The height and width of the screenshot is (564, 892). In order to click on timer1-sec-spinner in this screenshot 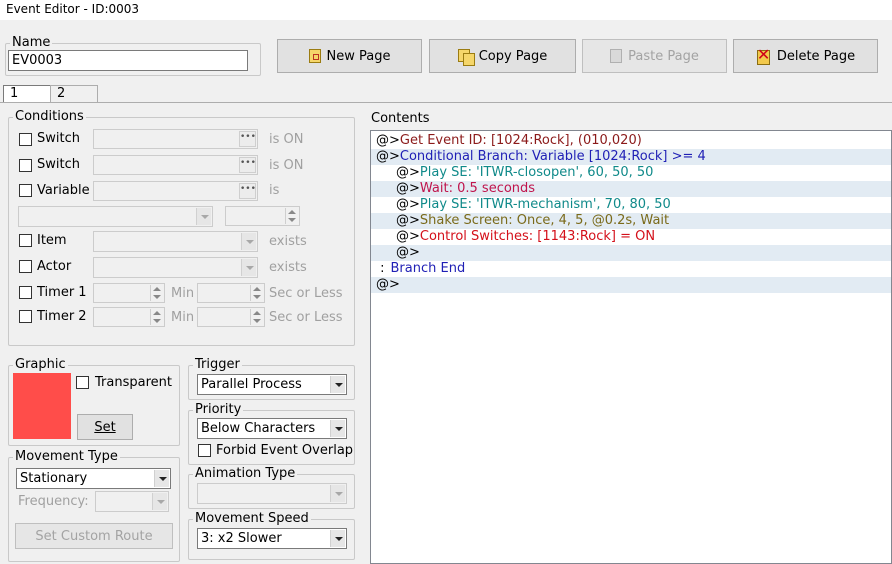, I will do `click(231, 293)`.